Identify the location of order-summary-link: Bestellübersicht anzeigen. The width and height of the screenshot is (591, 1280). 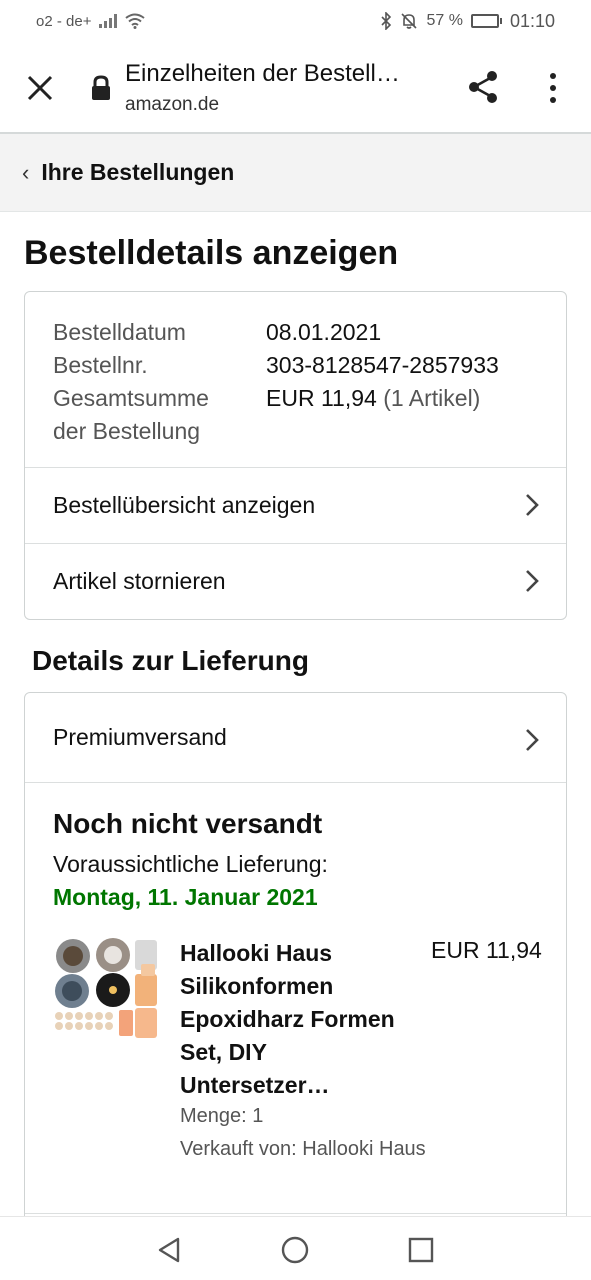
(295, 505).